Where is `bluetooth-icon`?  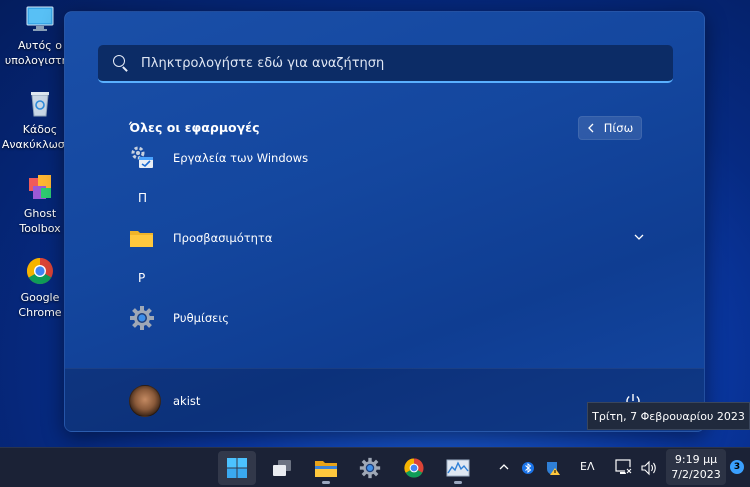 bluetooth-icon is located at coordinates (528, 468).